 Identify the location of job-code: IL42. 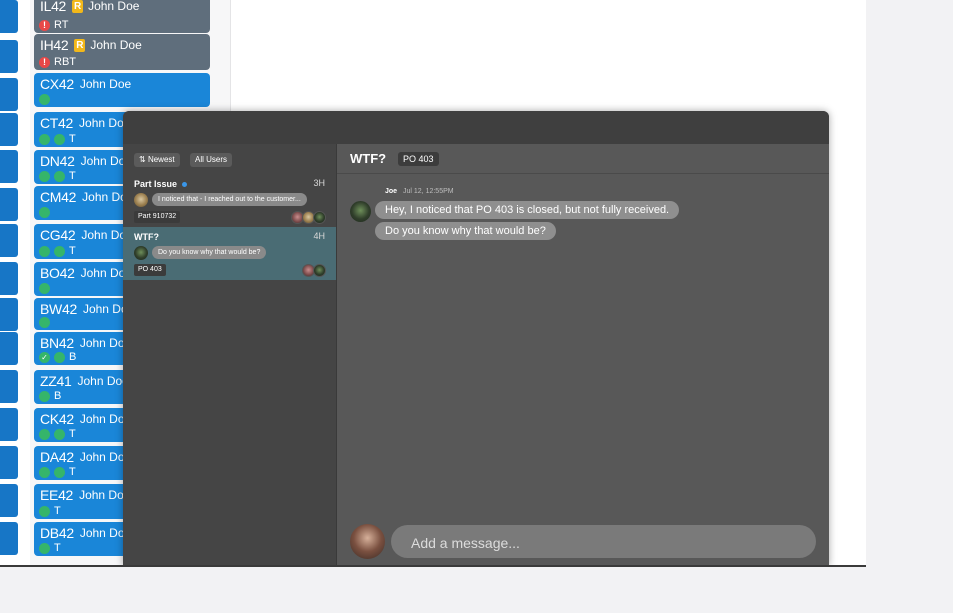
(53, 7).